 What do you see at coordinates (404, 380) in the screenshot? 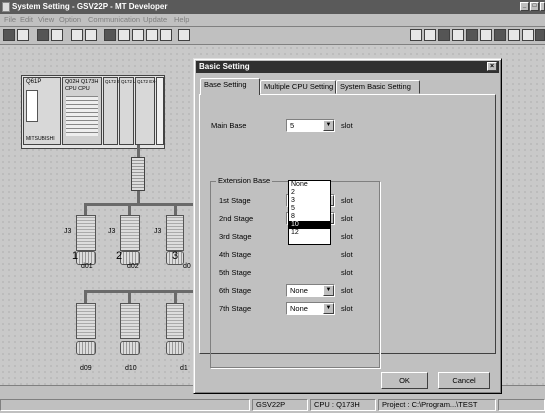
I see `ok-button: OK` at bounding box center [404, 380].